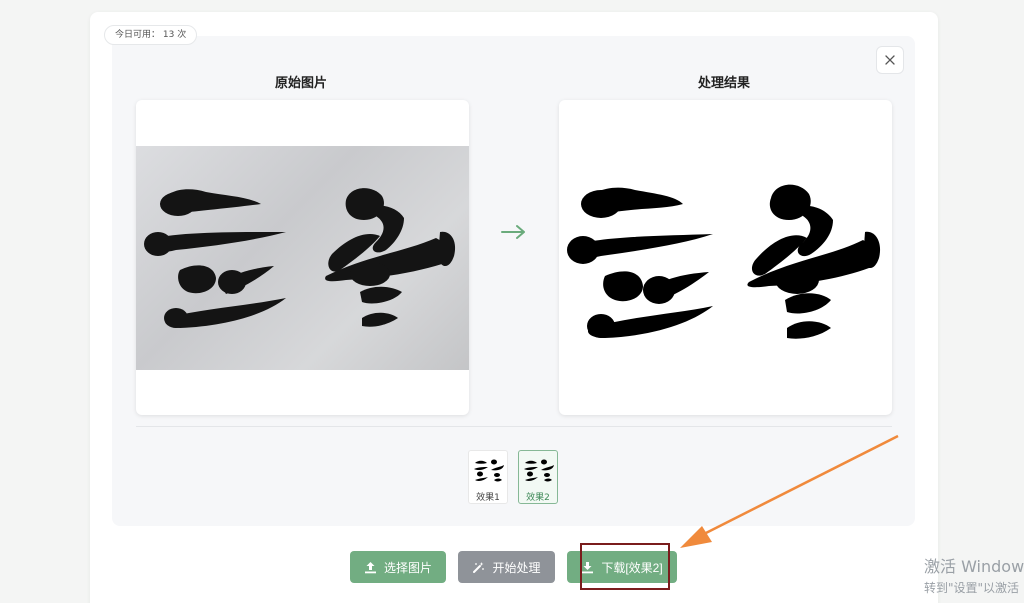  What do you see at coordinates (370, 567) in the screenshot?
I see `upload-icon` at bounding box center [370, 567].